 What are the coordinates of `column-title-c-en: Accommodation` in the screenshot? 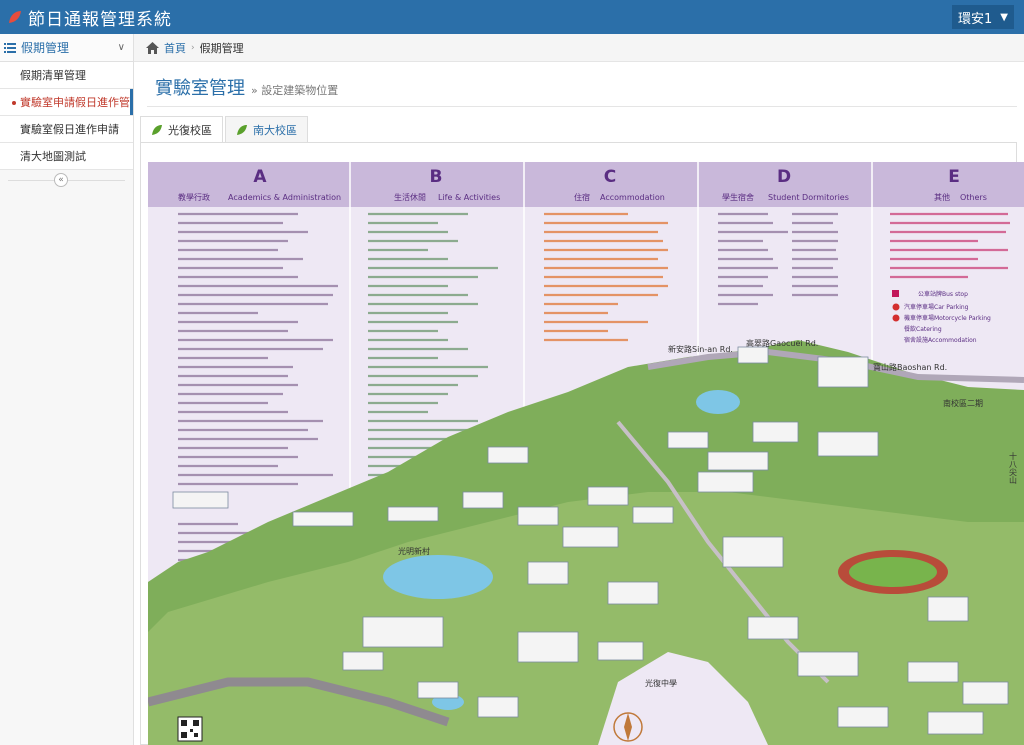 It's located at (632, 197).